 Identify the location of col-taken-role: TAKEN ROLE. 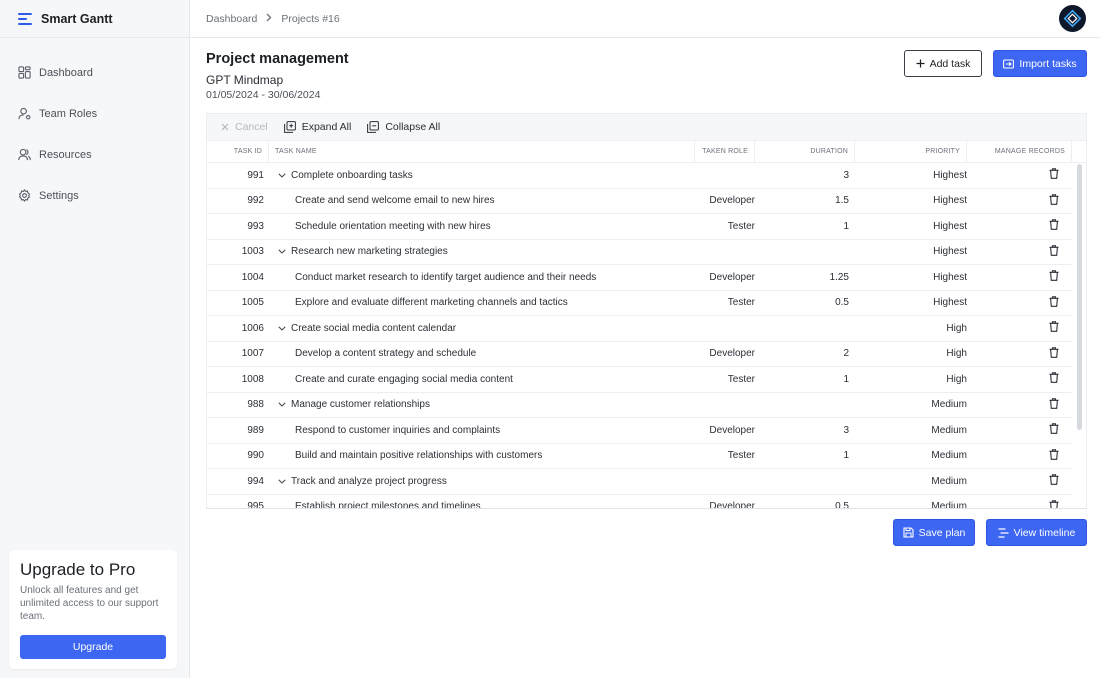
(725, 151).